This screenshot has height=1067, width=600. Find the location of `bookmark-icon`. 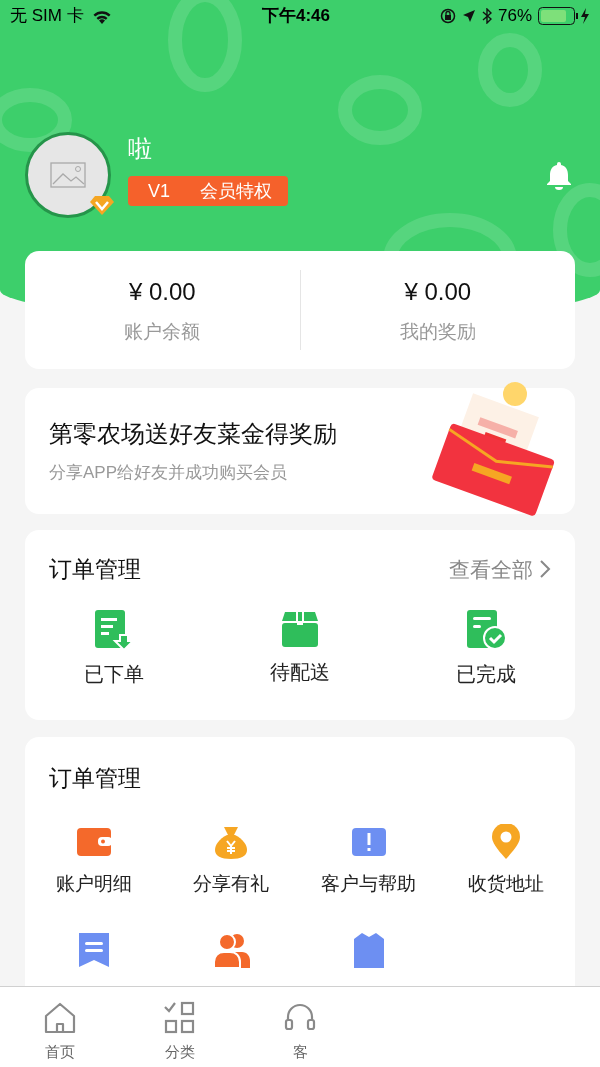

bookmark-icon is located at coordinates (93, 950).